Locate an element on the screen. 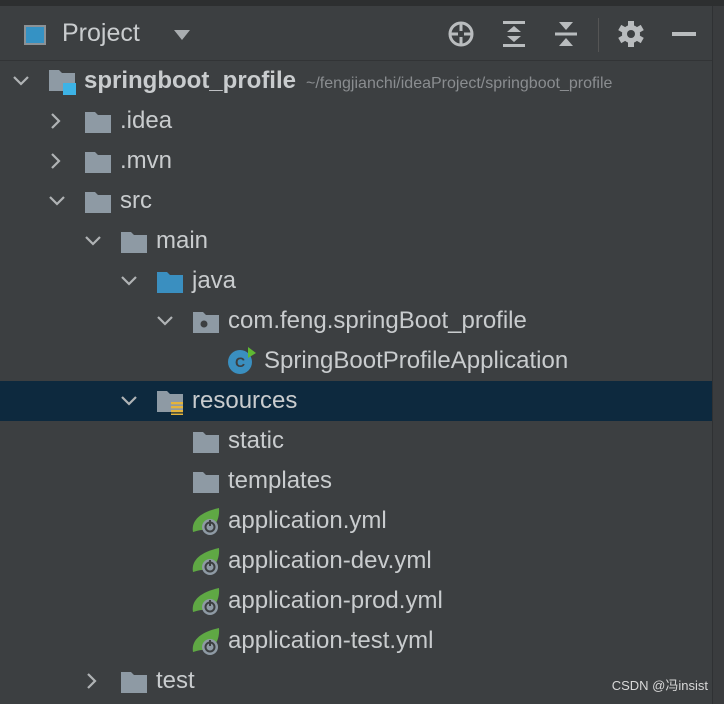 Image resolution: width=724 pixels, height=704 pixels. tree-item-label: application.yml is located at coordinates (307, 521).